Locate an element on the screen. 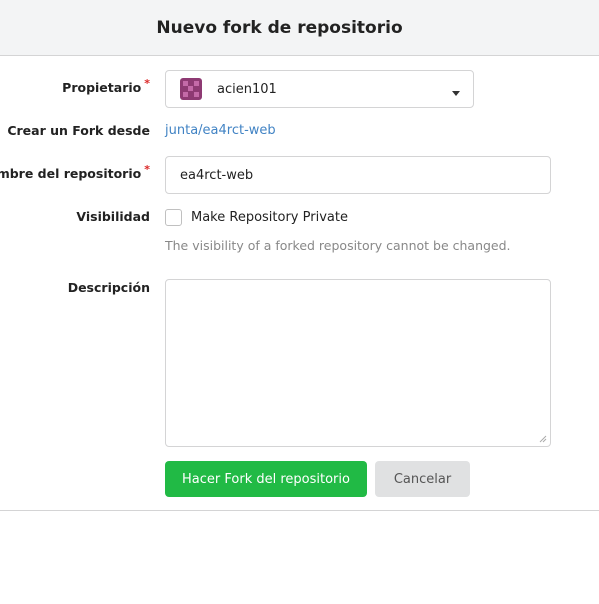 Image resolution: width=599 pixels, height=604 pixels. fork-from-label: Crear un Fork desde is located at coordinates (78, 130).